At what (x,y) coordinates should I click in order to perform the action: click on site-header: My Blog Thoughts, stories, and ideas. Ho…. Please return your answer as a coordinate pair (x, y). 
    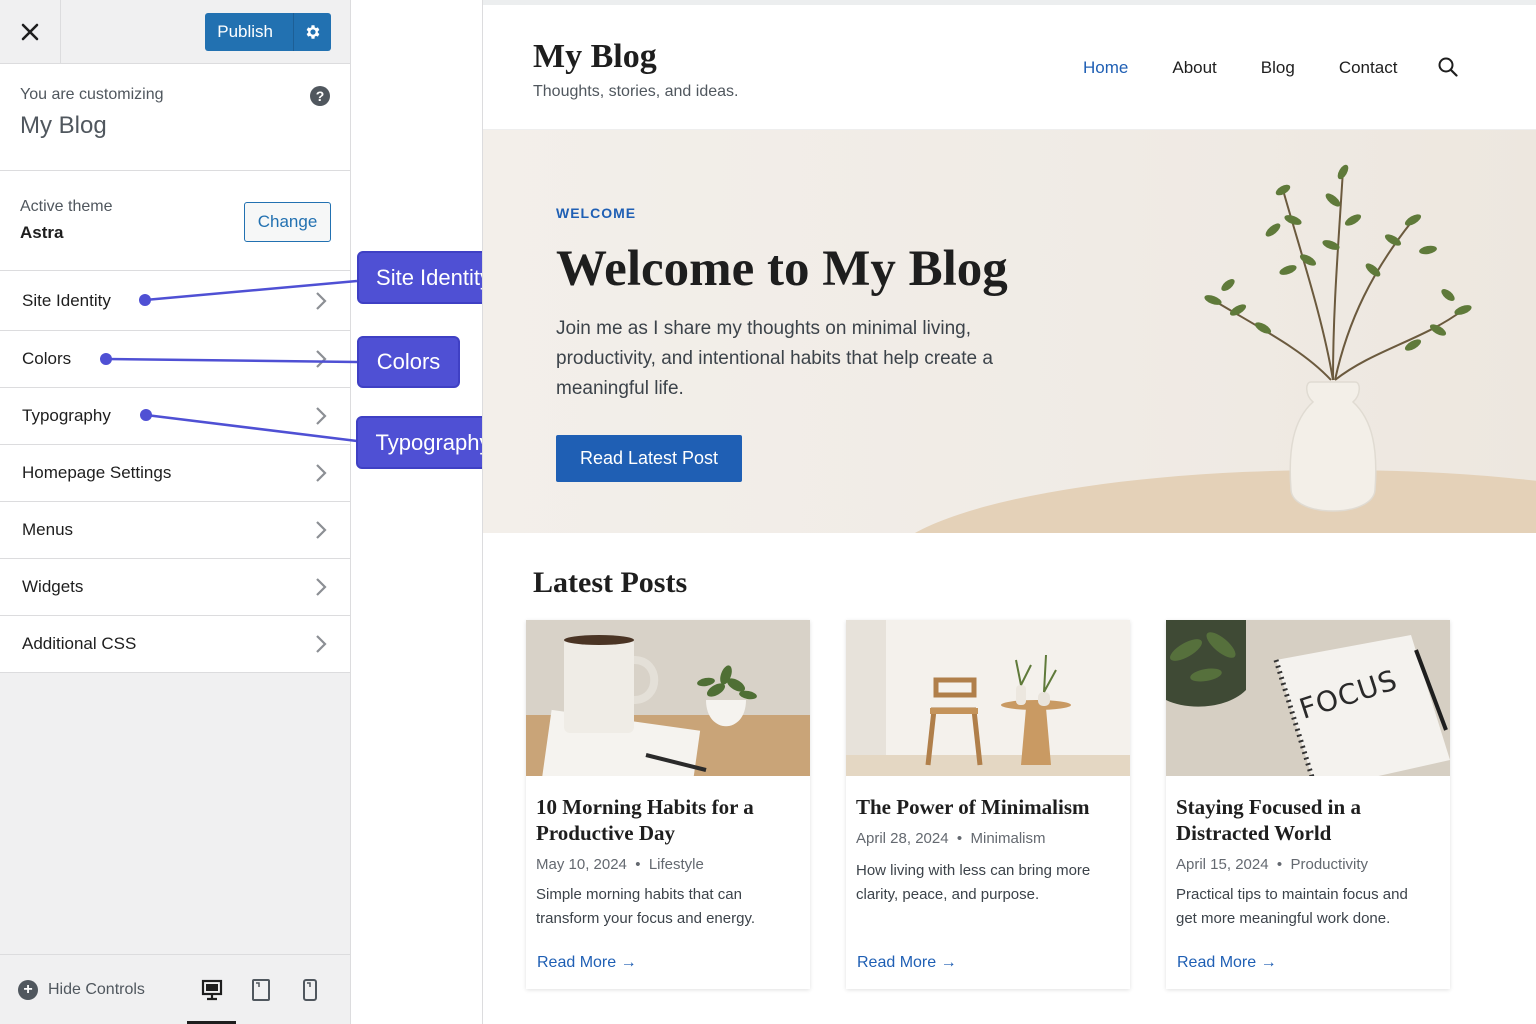
    Looking at the image, I should click on (1009, 65).